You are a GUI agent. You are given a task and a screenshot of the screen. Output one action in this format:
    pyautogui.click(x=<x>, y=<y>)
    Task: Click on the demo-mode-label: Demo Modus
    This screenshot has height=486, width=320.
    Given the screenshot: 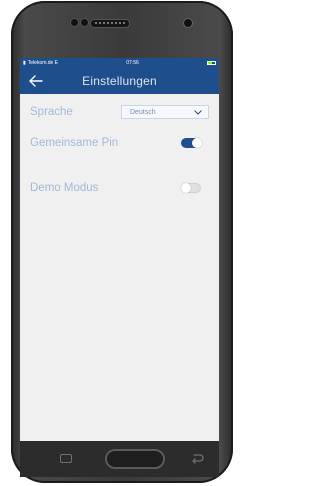 What is the action you would take?
    pyautogui.click(x=64, y=188)
    